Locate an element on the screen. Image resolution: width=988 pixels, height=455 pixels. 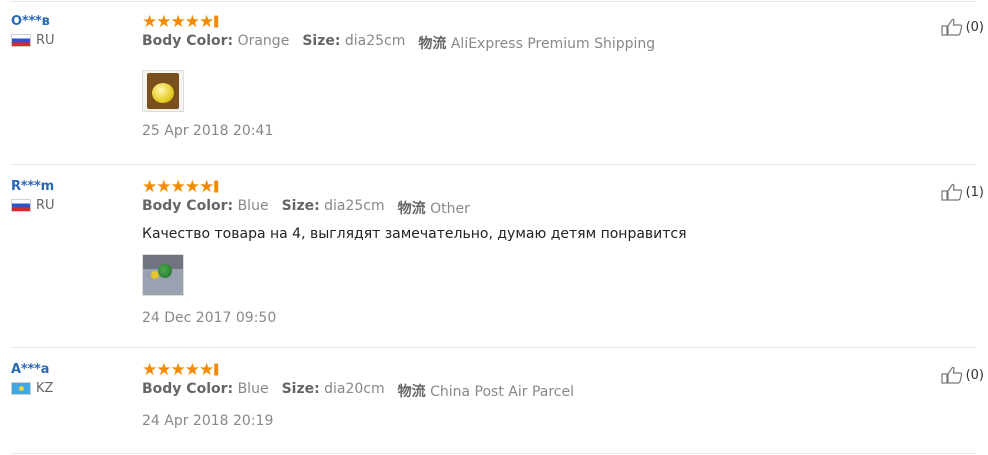
attr-value: dia20cm is located at coordinates (354, 389).